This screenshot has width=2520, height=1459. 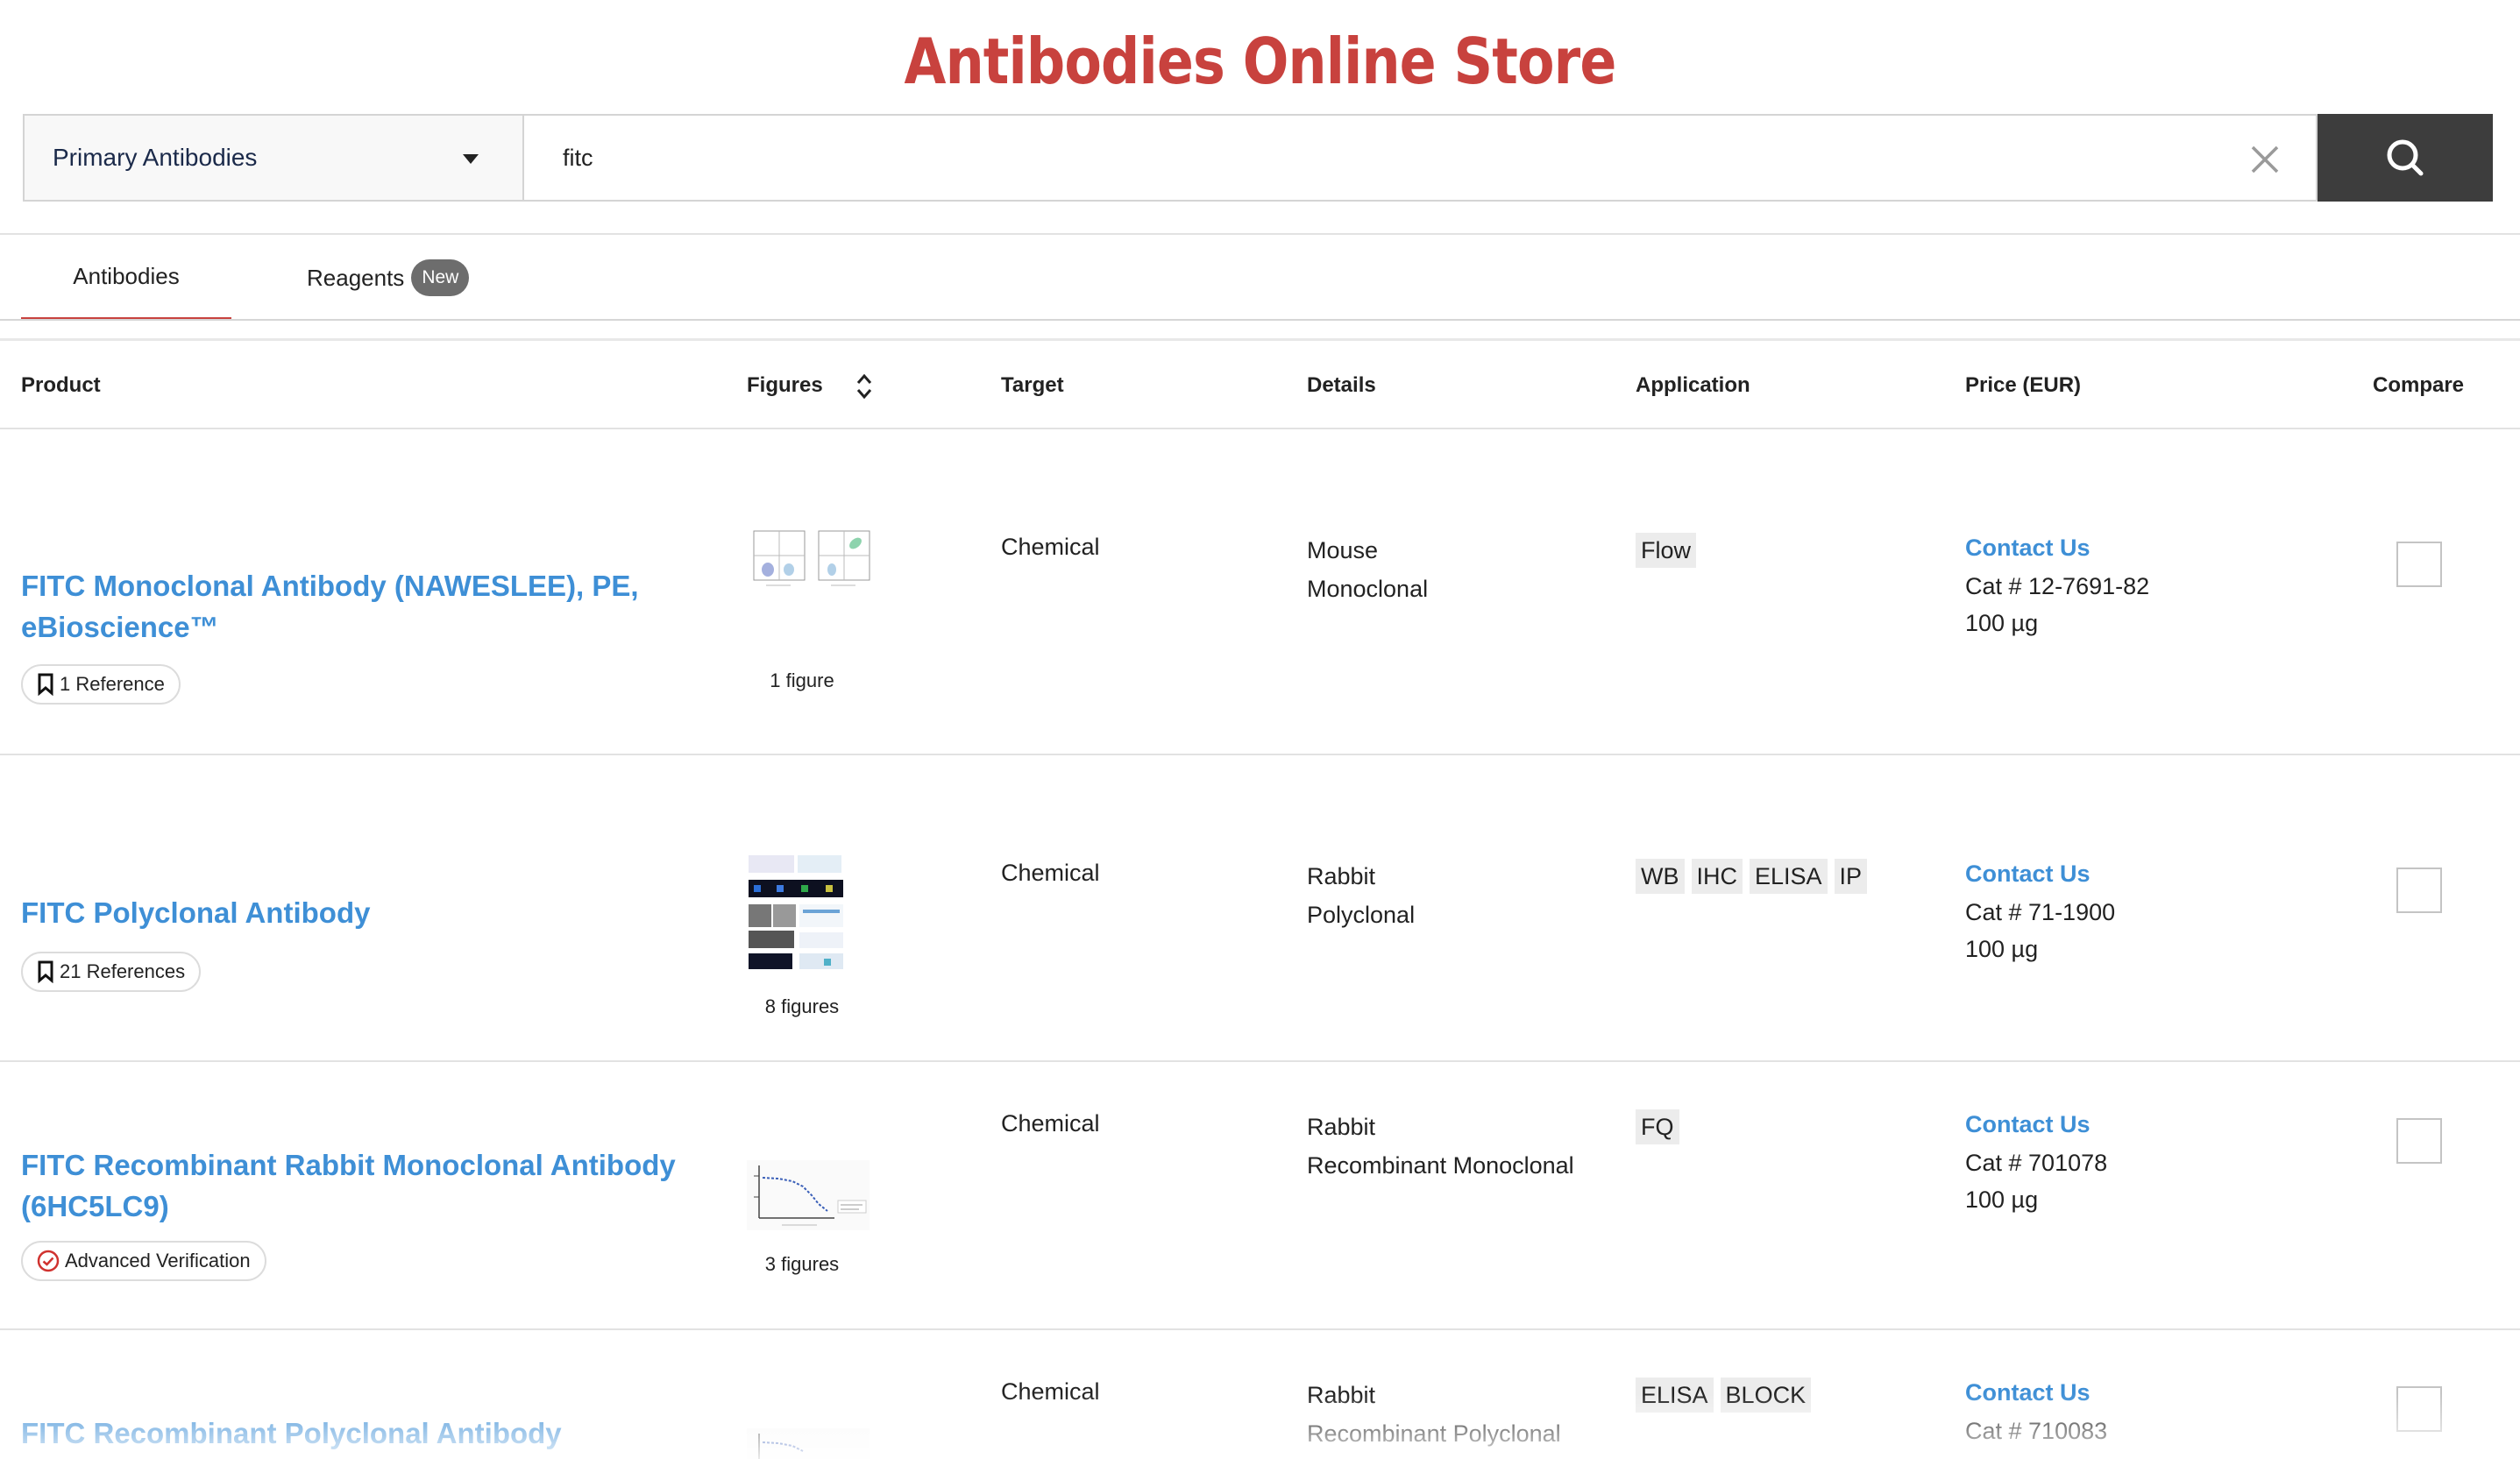 I want to click on application-tags: ELISA BLOCK, so click(x=1724, y=1395).